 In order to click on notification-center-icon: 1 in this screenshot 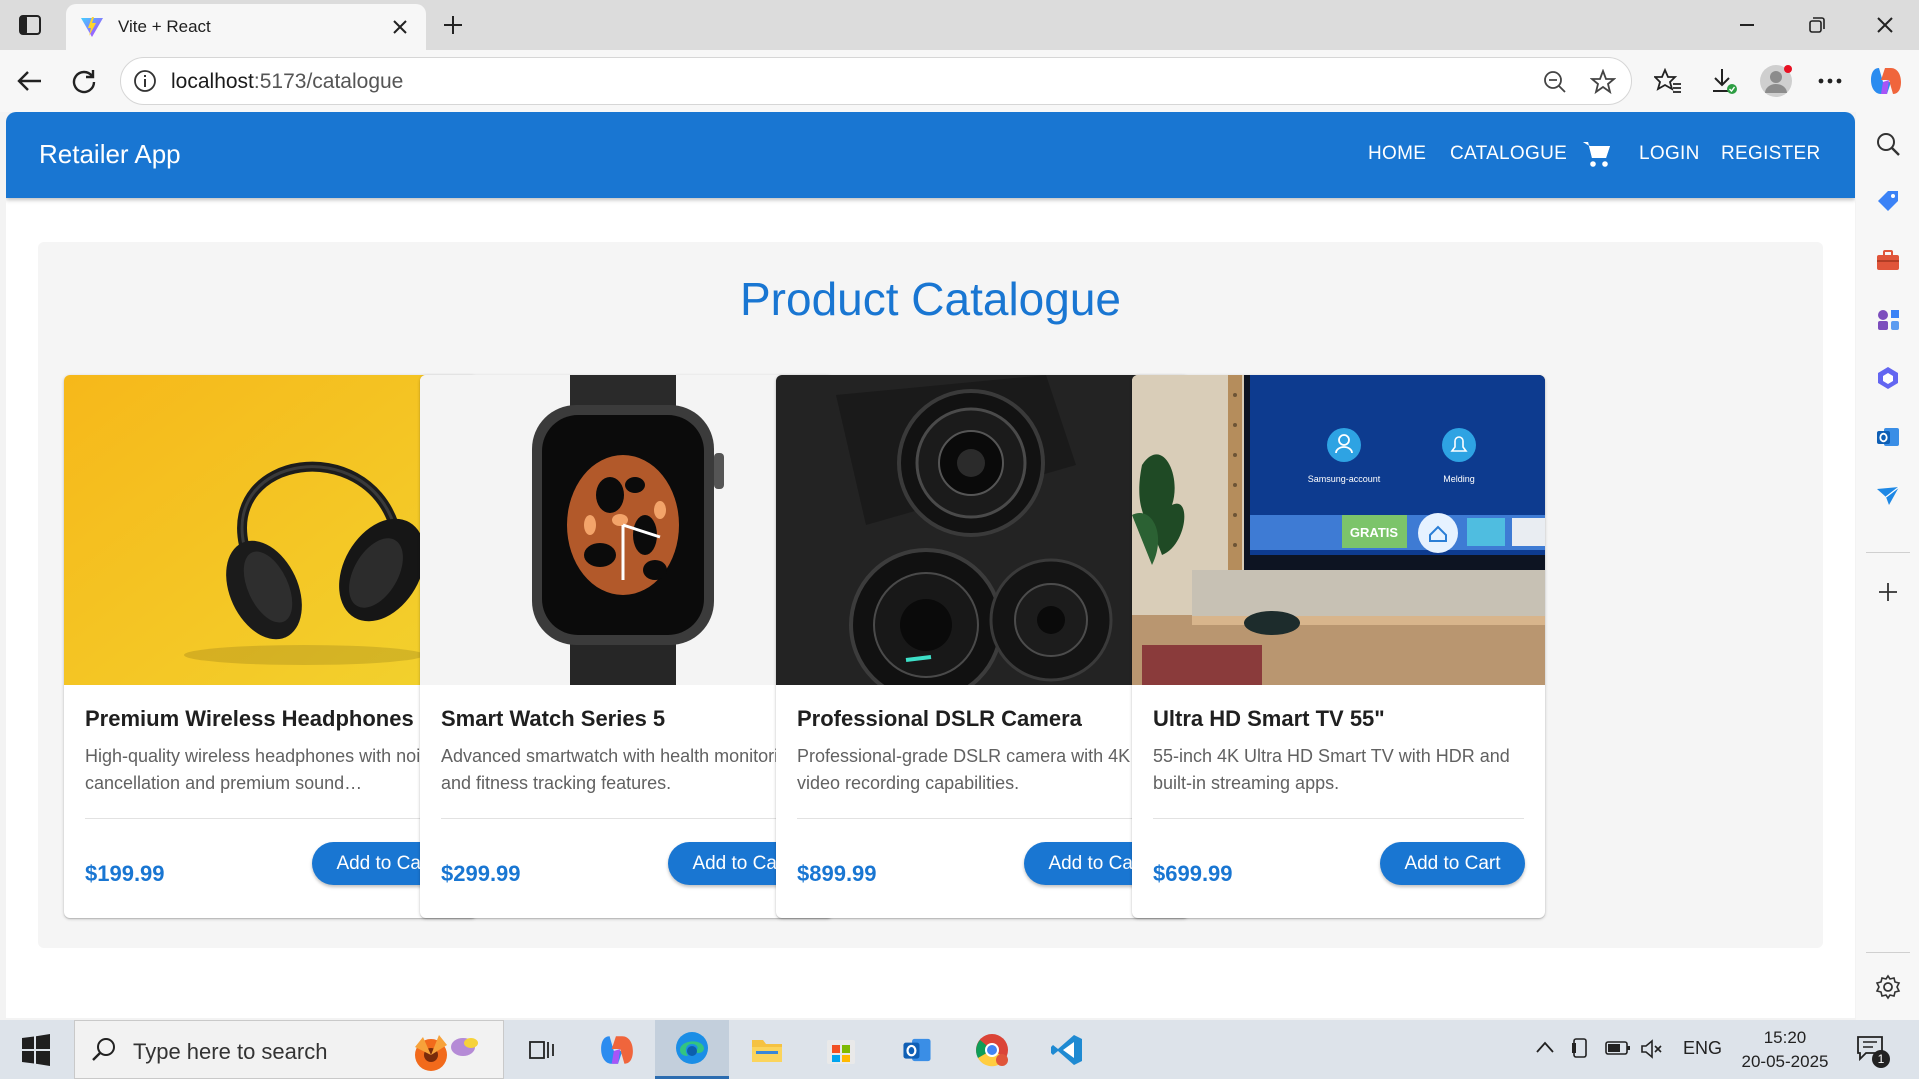, I will do `click(1873, 1051)`.